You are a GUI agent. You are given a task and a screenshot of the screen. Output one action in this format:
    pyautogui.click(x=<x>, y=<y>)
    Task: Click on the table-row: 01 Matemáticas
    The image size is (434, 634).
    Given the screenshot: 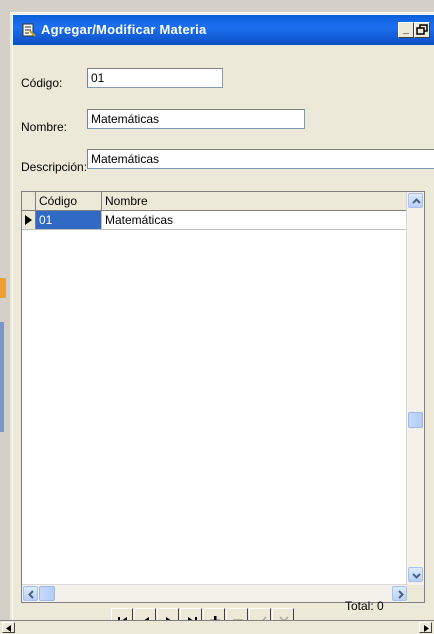 What is the action you would take?
    pyautogui.click(x=215, y=220)
    